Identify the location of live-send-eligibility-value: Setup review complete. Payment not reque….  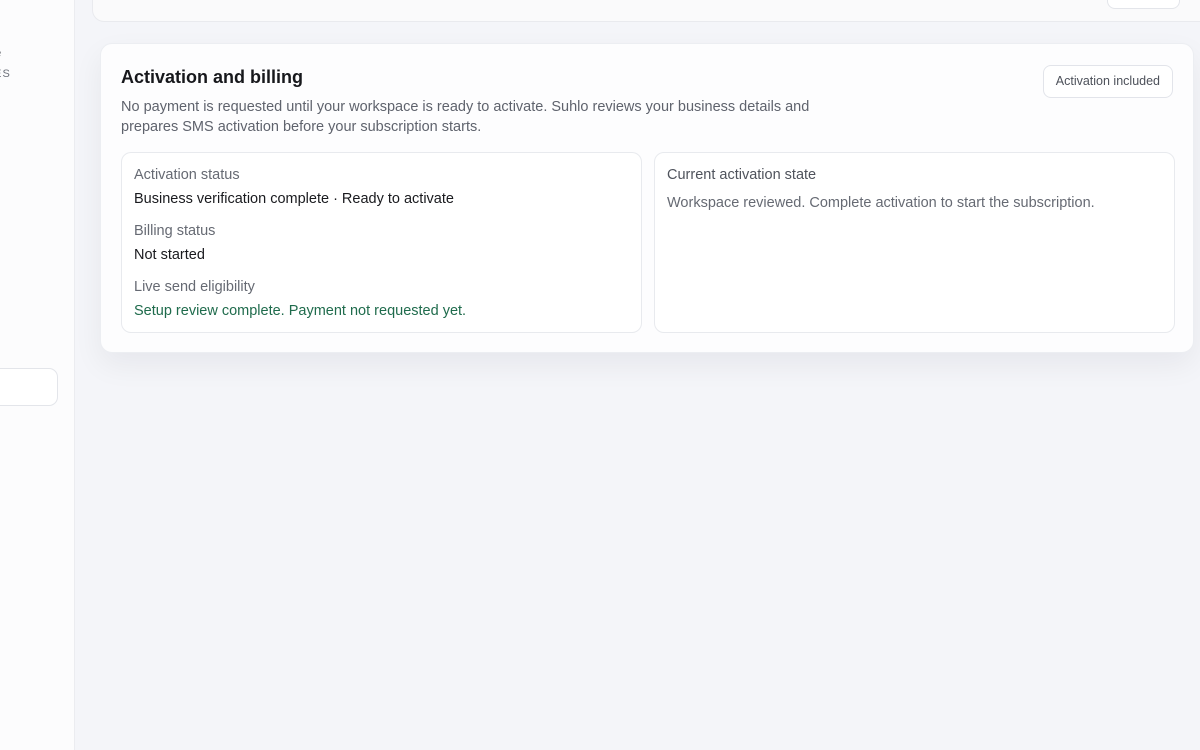
(300, 311).